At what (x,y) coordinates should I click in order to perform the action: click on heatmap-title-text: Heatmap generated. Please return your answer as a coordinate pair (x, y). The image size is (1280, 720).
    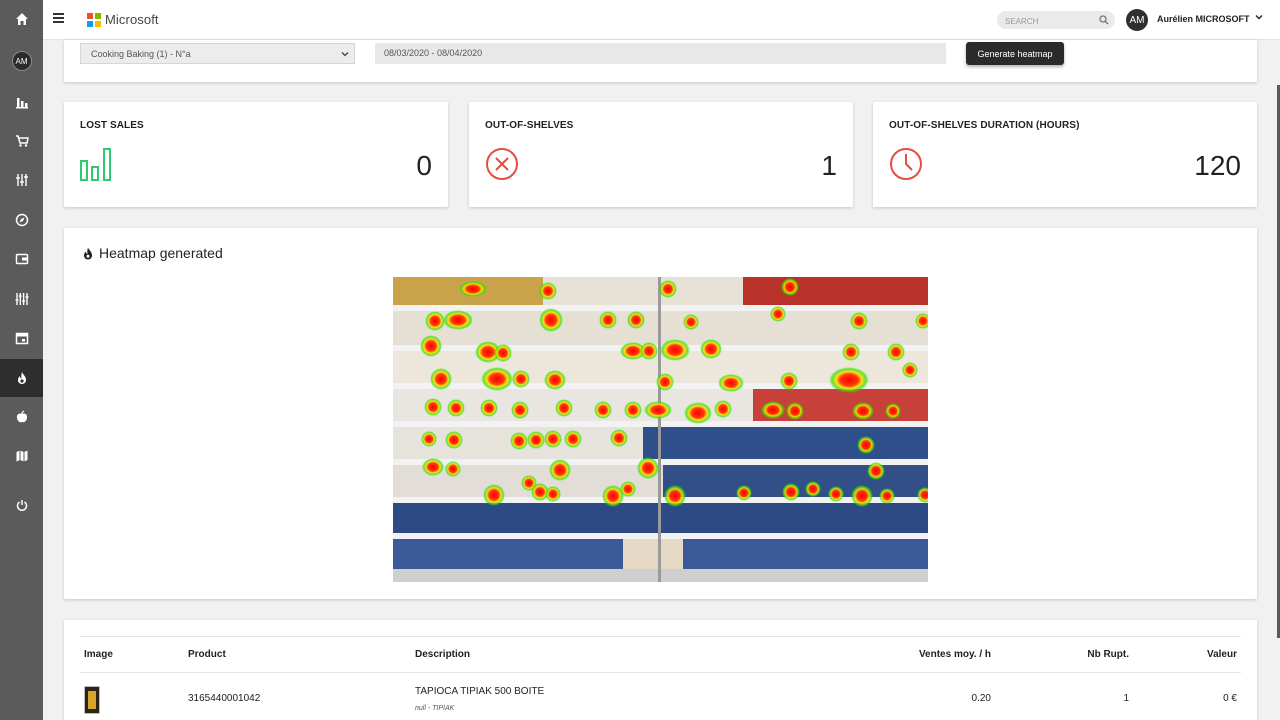
    Looking at the image, I should click on (161, 253).